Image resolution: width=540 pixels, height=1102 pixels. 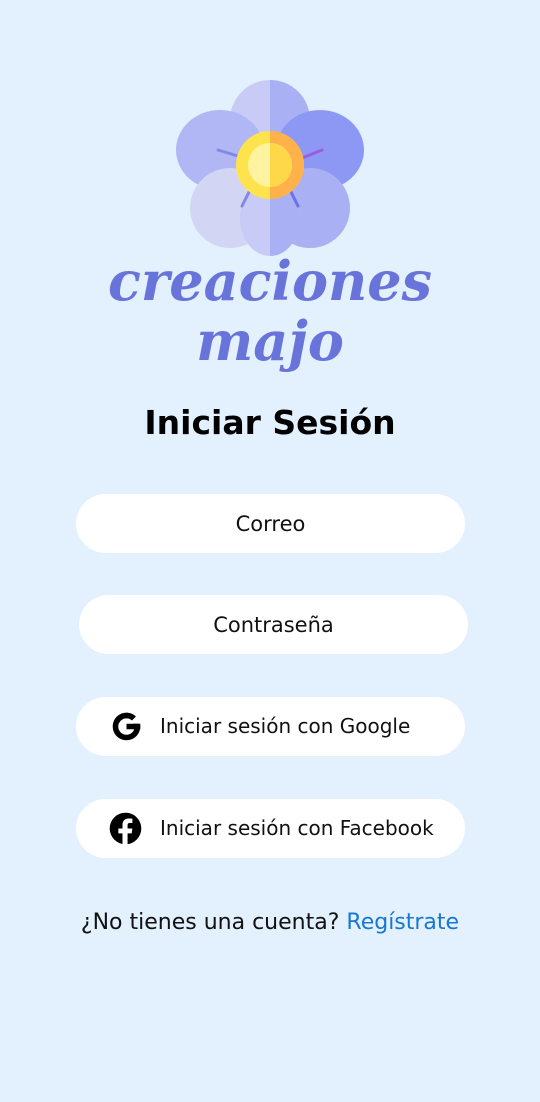 What do you see at coordinates (402, 922) in the screenshot?
I see `register-link: Regístrate` at bounding box center [402, 922].